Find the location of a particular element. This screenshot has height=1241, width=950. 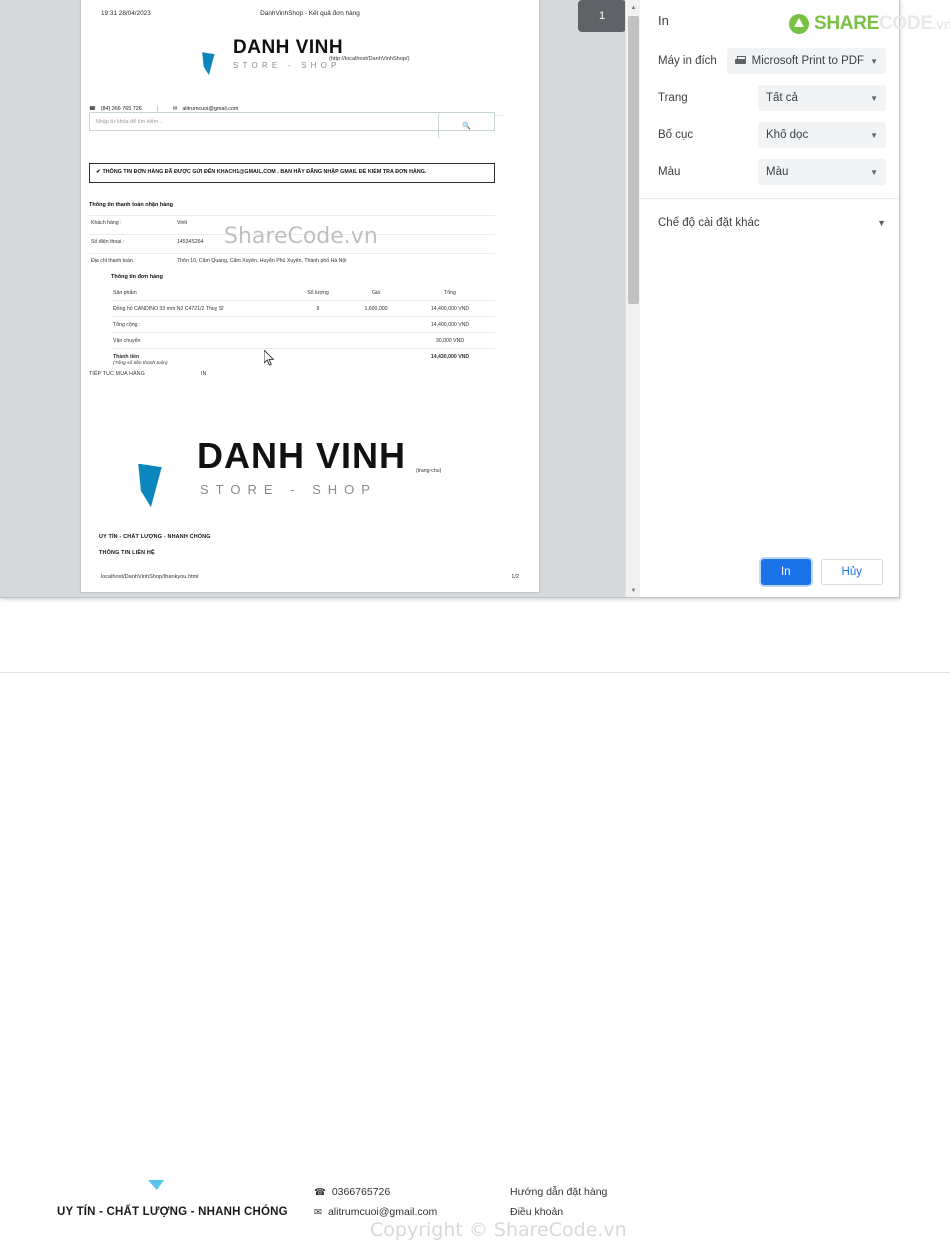

color-value: Màu is located at coordinates (777, 172).